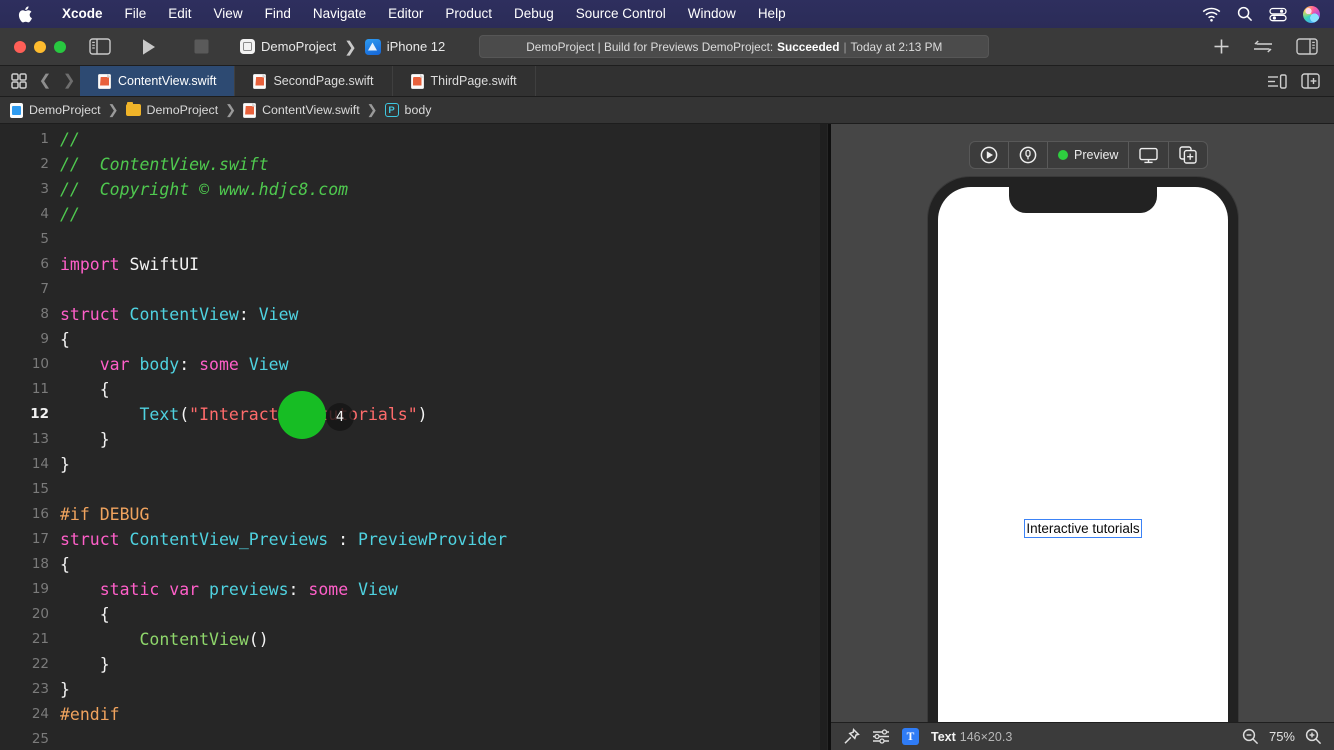 The height and width of the screenshot is (750, 1334). What do you see at coordinates (415, 164) in the screenshot?
I see `code-line: 2 // ContentView.swift` at bounding box center [415, 164].